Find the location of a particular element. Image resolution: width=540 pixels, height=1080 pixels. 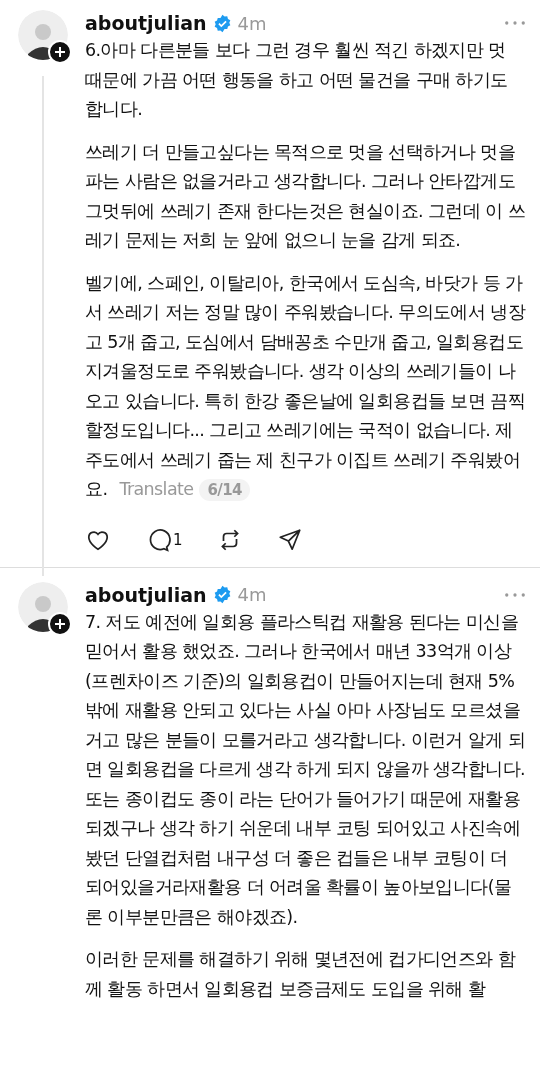

share-icon is located at coordinates (289, 539).